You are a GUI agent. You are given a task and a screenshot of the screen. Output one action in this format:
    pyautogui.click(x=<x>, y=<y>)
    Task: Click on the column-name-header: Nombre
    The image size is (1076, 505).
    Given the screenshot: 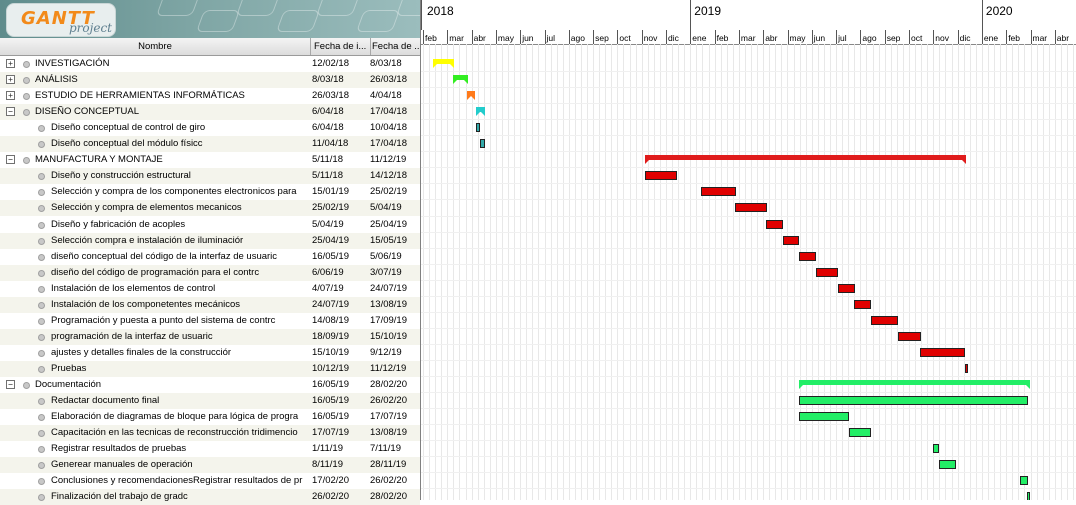 What is the action you would take?
    pyautogui.click(x=155, y=46)
    